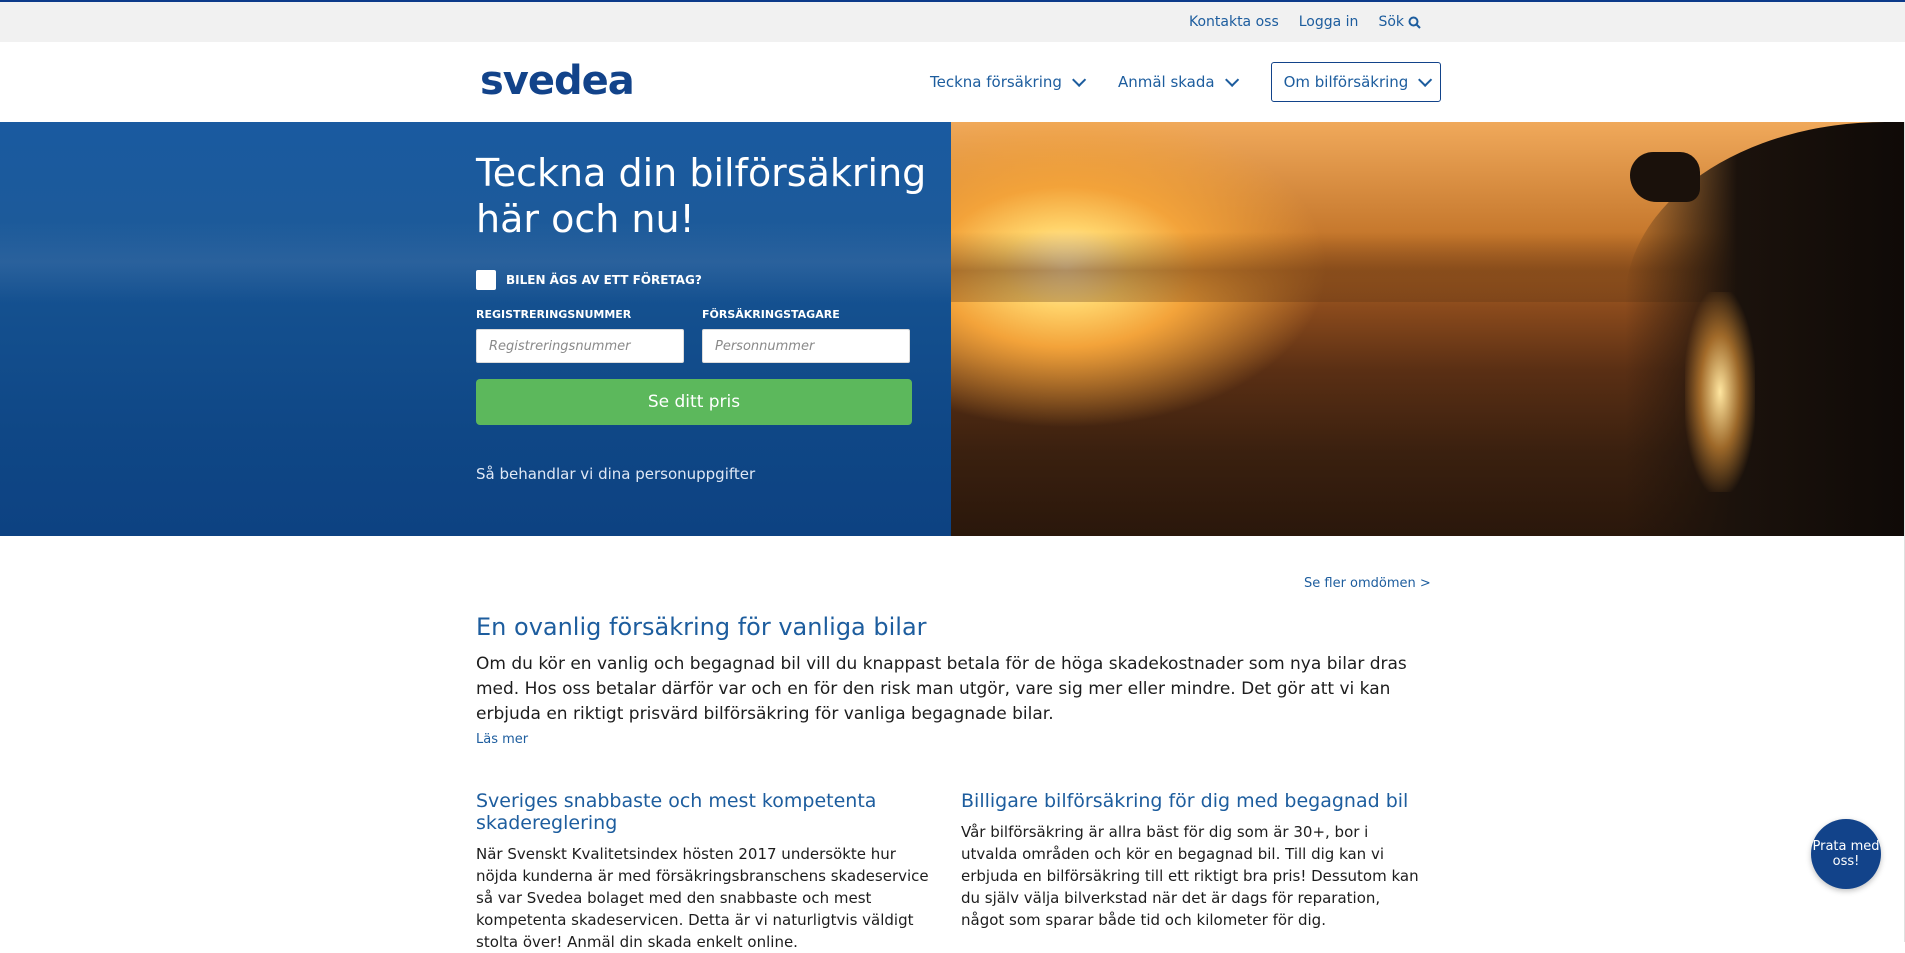 This screenshot has height=953, width=1905. I want to click on utility-links: Kontakta oss Logga in Sök, so click(1305, 22).